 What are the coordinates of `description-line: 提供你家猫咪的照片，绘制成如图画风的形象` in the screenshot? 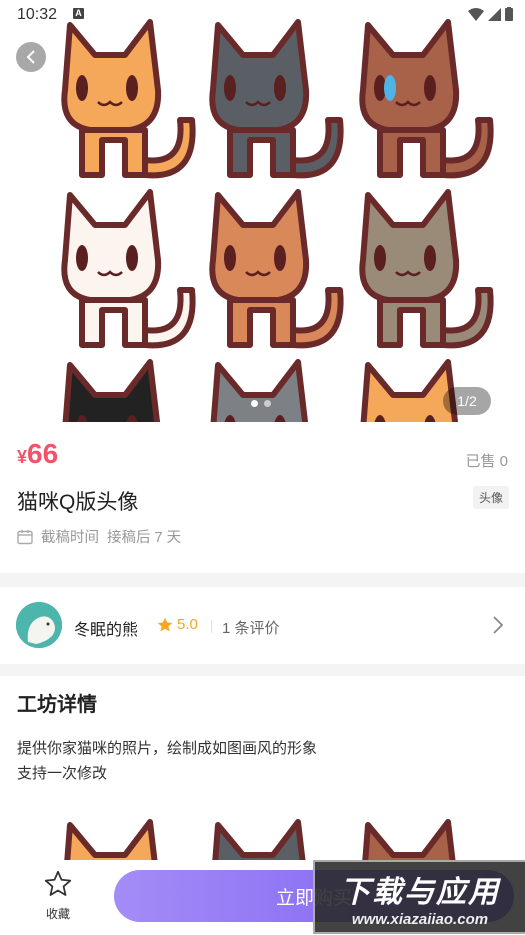 It's located at (167, 748).